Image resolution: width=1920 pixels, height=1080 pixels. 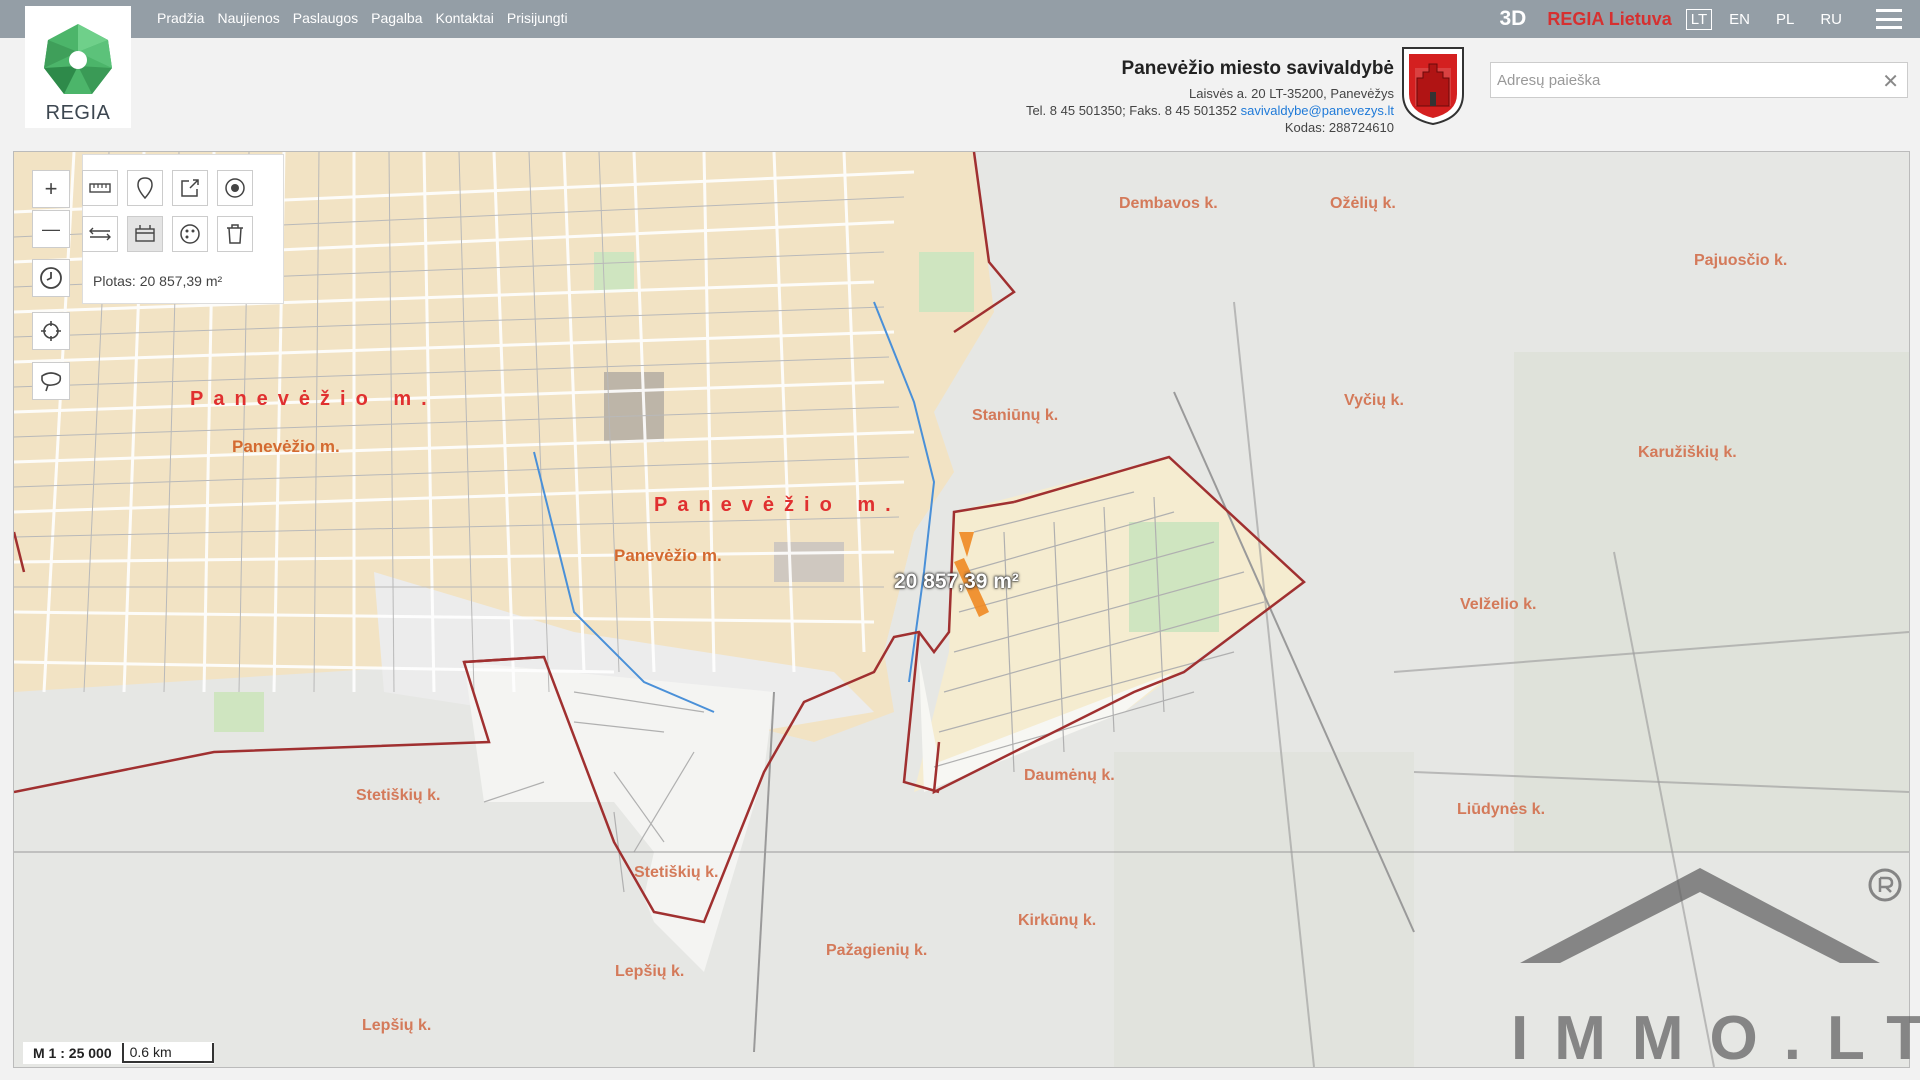 I want to click on ruler-icon, so click(x=100, y=188).